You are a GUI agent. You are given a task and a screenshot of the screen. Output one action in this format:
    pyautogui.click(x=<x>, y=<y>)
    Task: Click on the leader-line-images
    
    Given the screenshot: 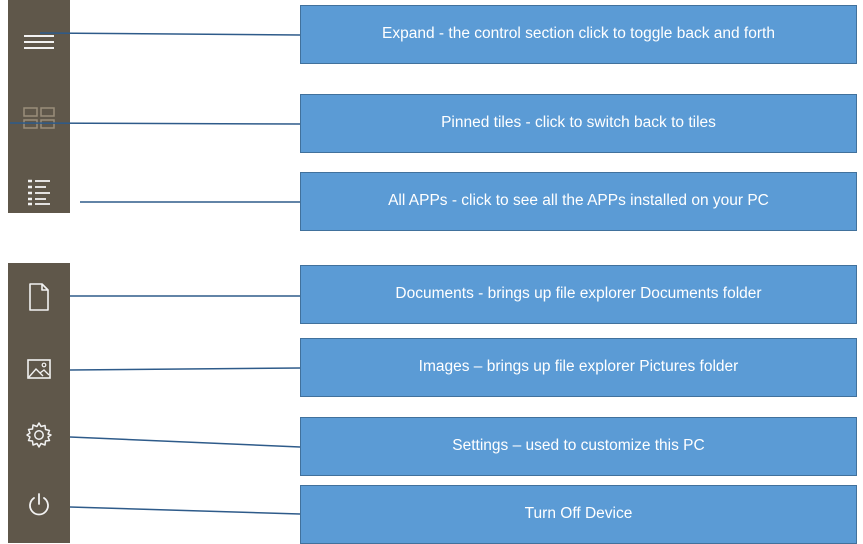 What is the action you would take?
    pyautogui.click(x=185, y=369)
    